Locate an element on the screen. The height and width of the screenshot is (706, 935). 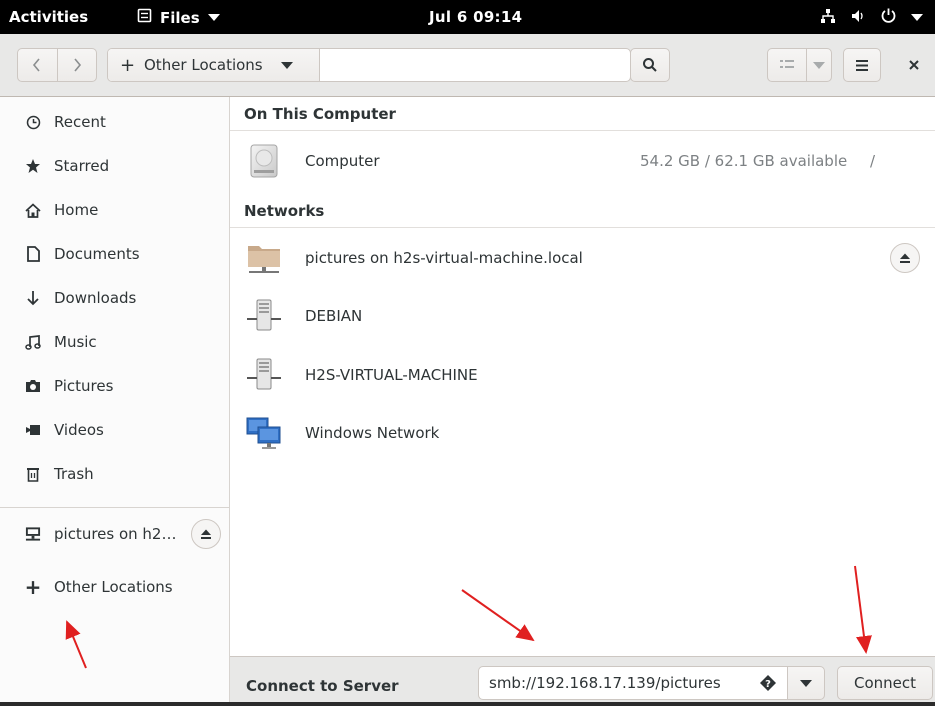
sidebar-item-documents: Documents is located at coordinates (114, 254).